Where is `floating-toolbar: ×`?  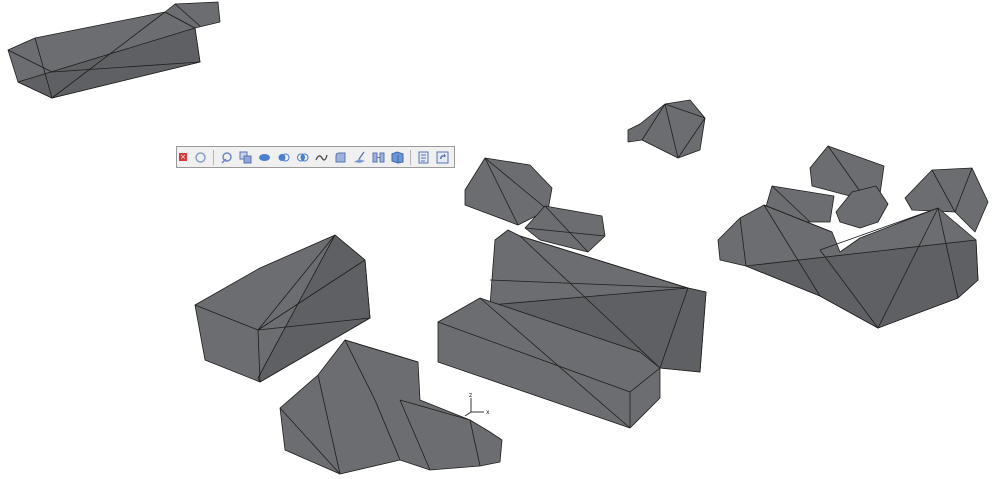
floating-toolbar: × is located at coordinates (315, 157).